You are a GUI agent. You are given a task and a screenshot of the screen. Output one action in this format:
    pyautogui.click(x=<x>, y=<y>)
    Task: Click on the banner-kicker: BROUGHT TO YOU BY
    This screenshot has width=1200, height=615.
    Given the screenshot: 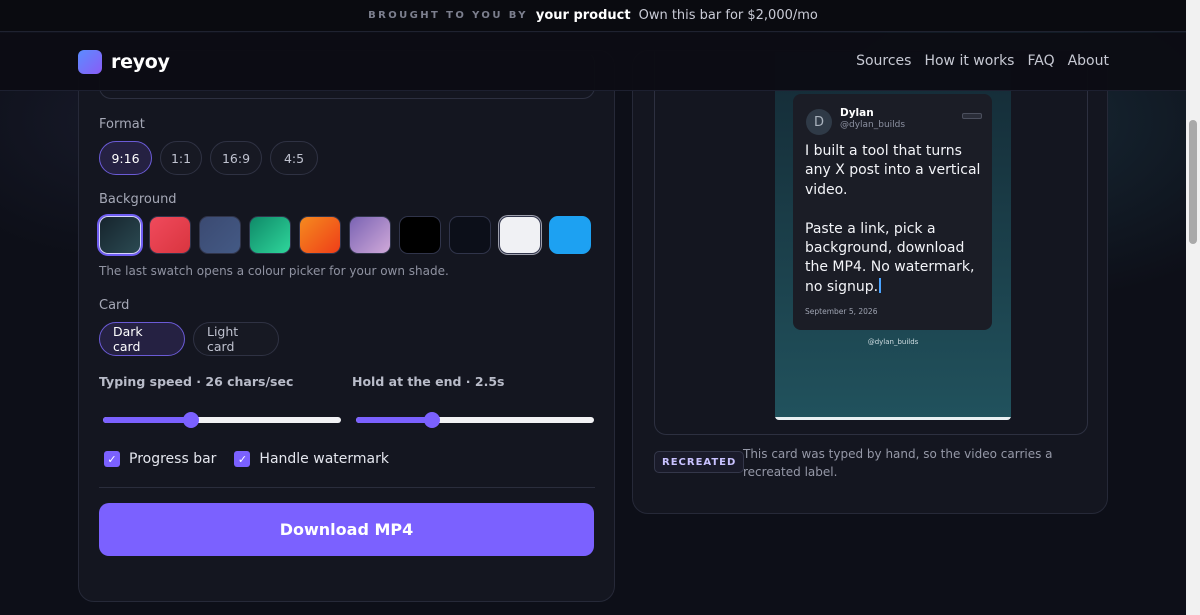 What is the action you would take?
    pyautogui.click(x=448, y=15)
    